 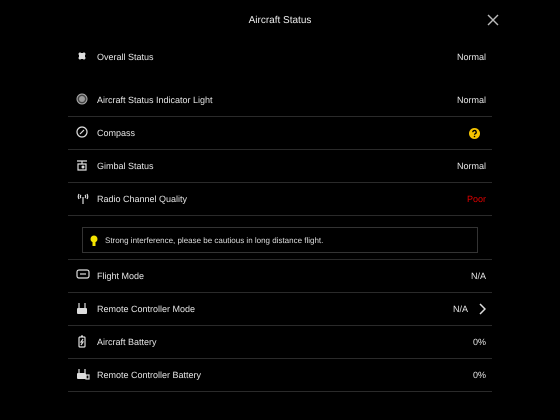 What do you see at coordinates (155, 100) in the screenshot?
I see `row-label: Aircraft Status Indicator Light` at bounding box center [155, 100].